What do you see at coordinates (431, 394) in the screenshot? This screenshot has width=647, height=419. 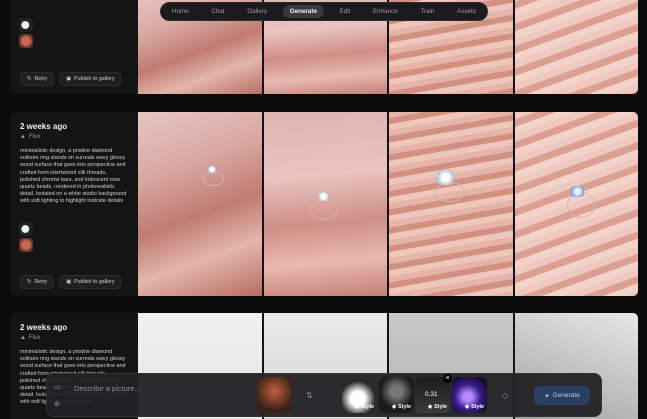 I see `style-strength-value: 0.31` at bounding box center [431, 394].